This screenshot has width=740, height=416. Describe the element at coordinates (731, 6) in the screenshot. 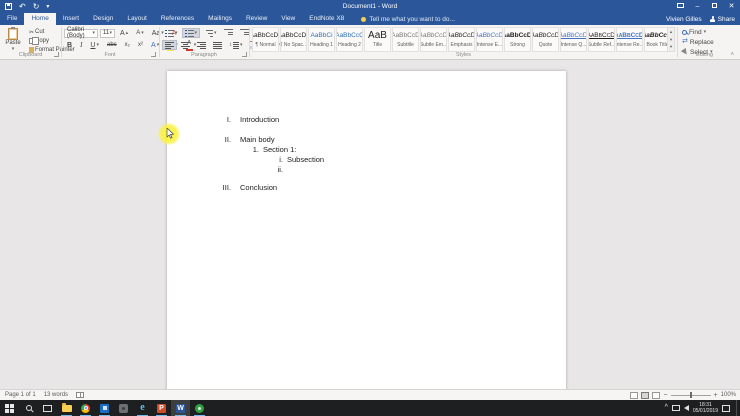

I see `close-button: ✕` at that location.